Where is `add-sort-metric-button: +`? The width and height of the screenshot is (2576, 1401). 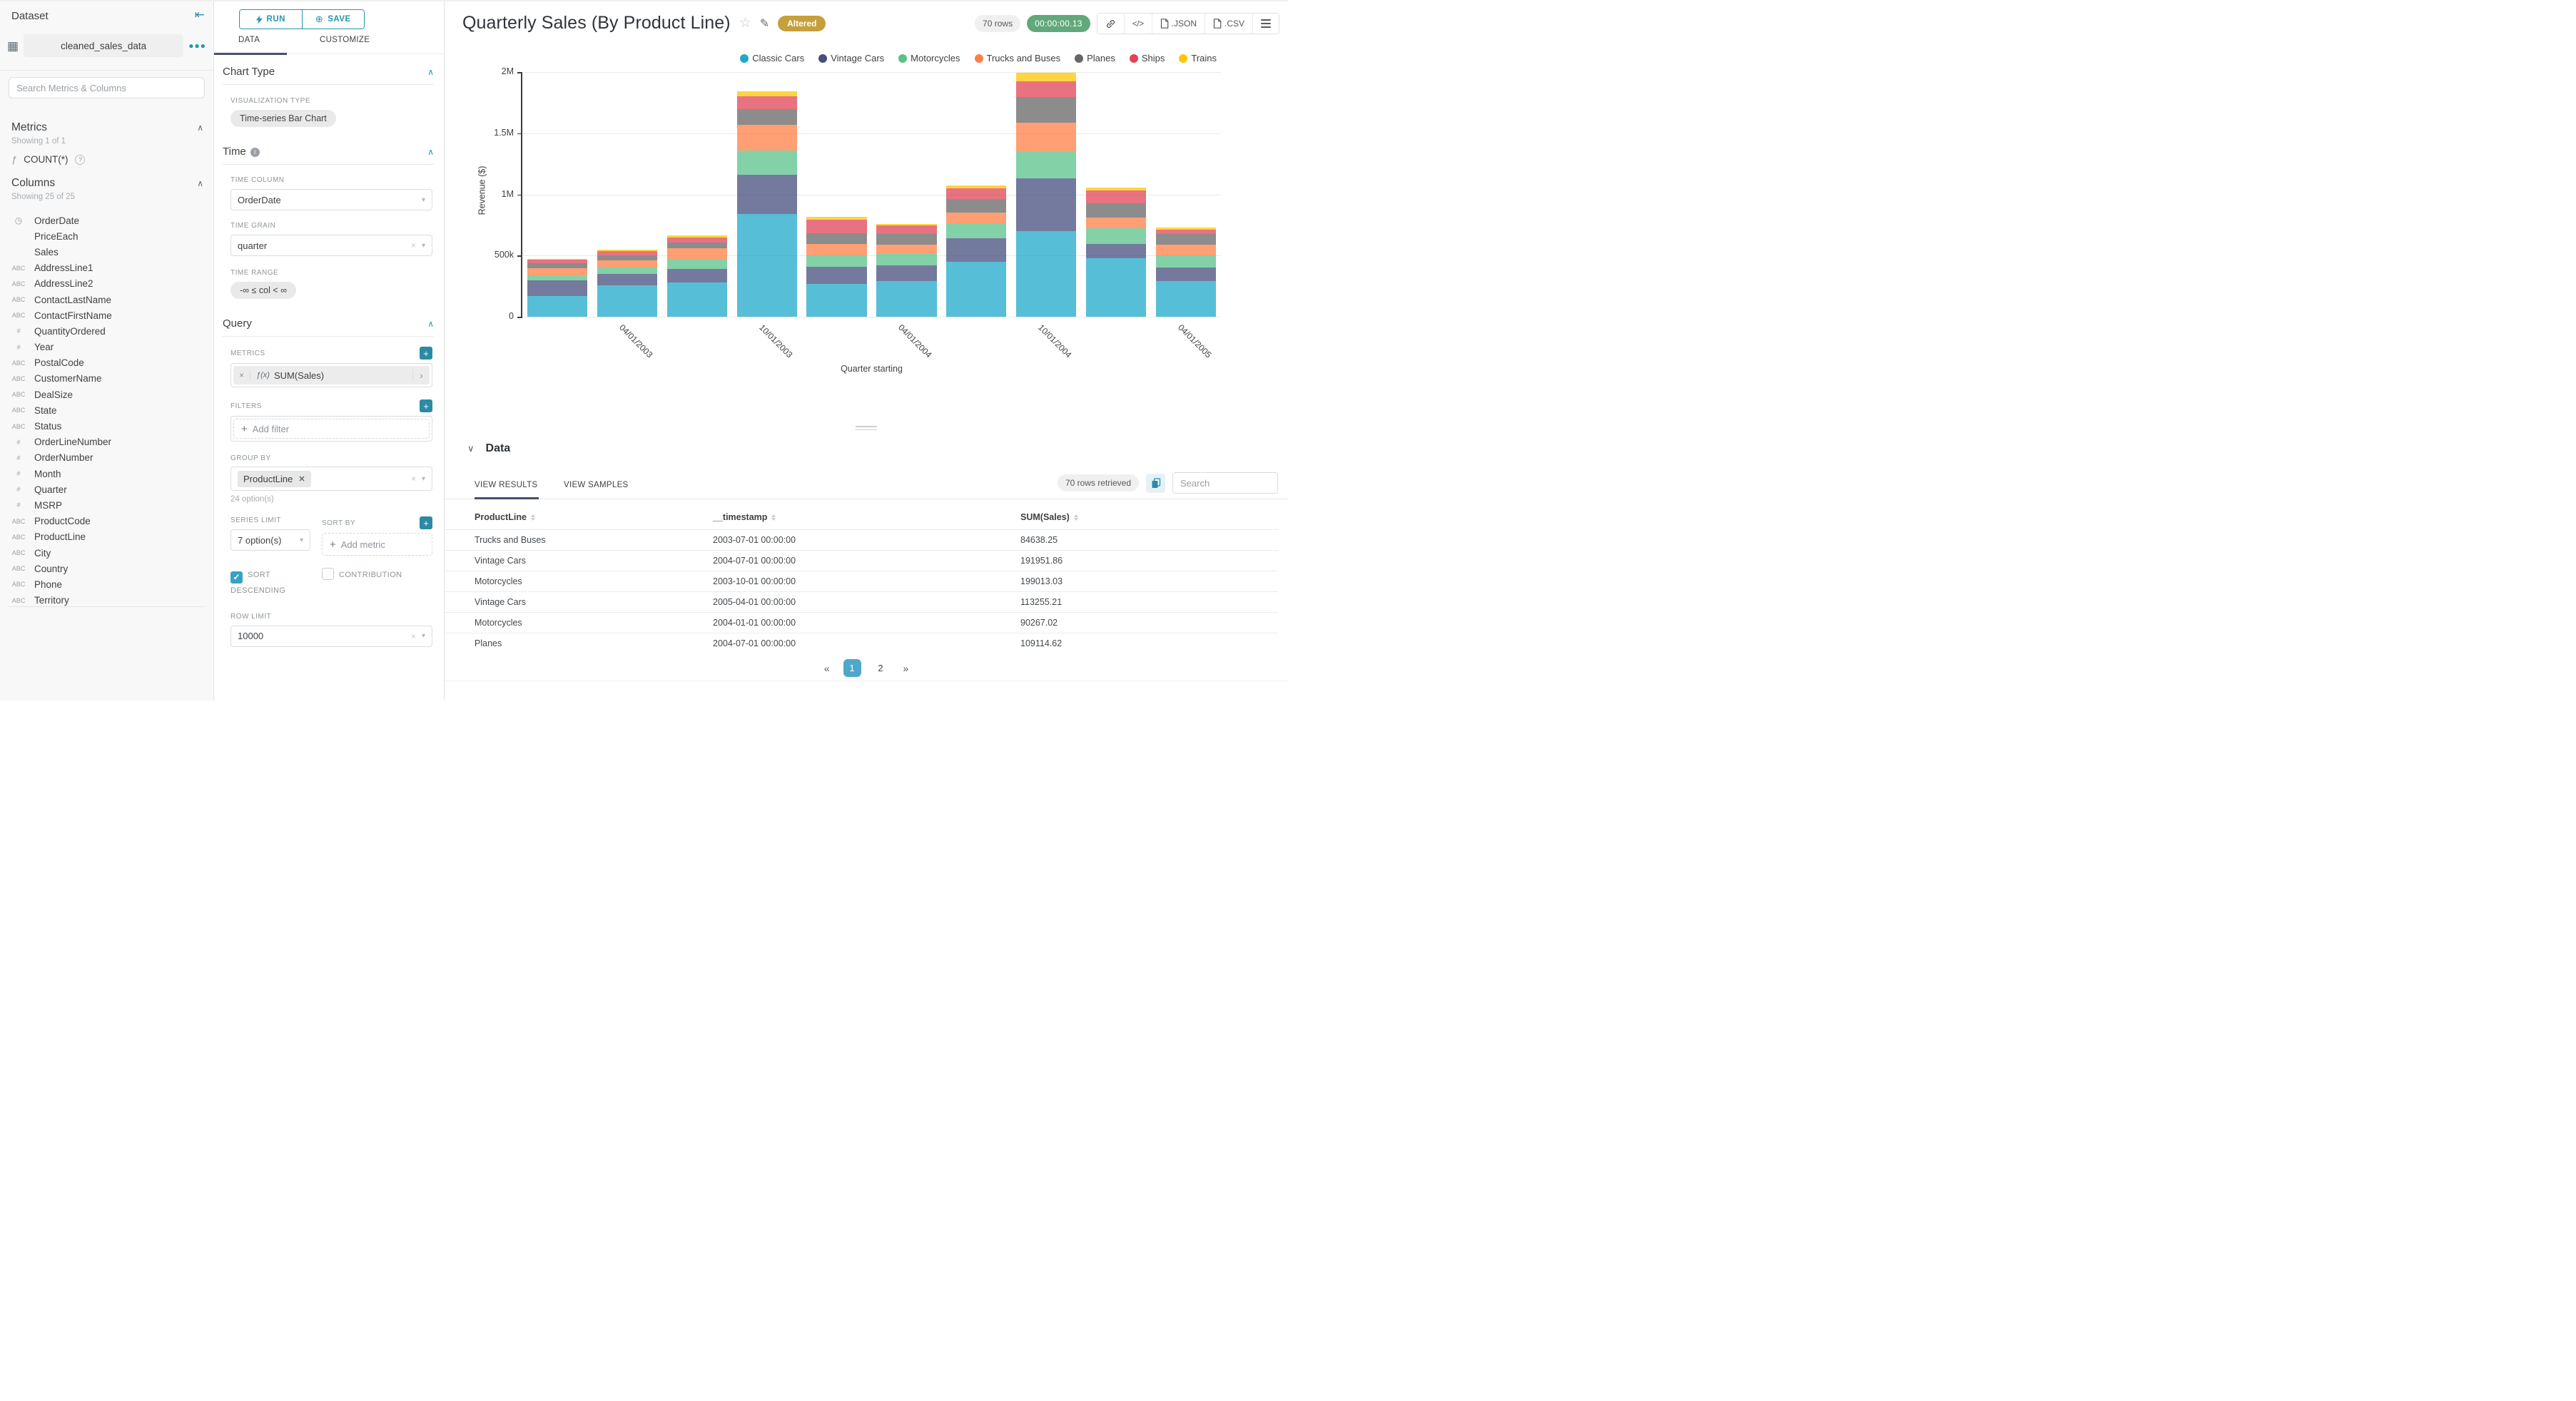 add-sort-metric-button: + is located at coordinates (426, 522).